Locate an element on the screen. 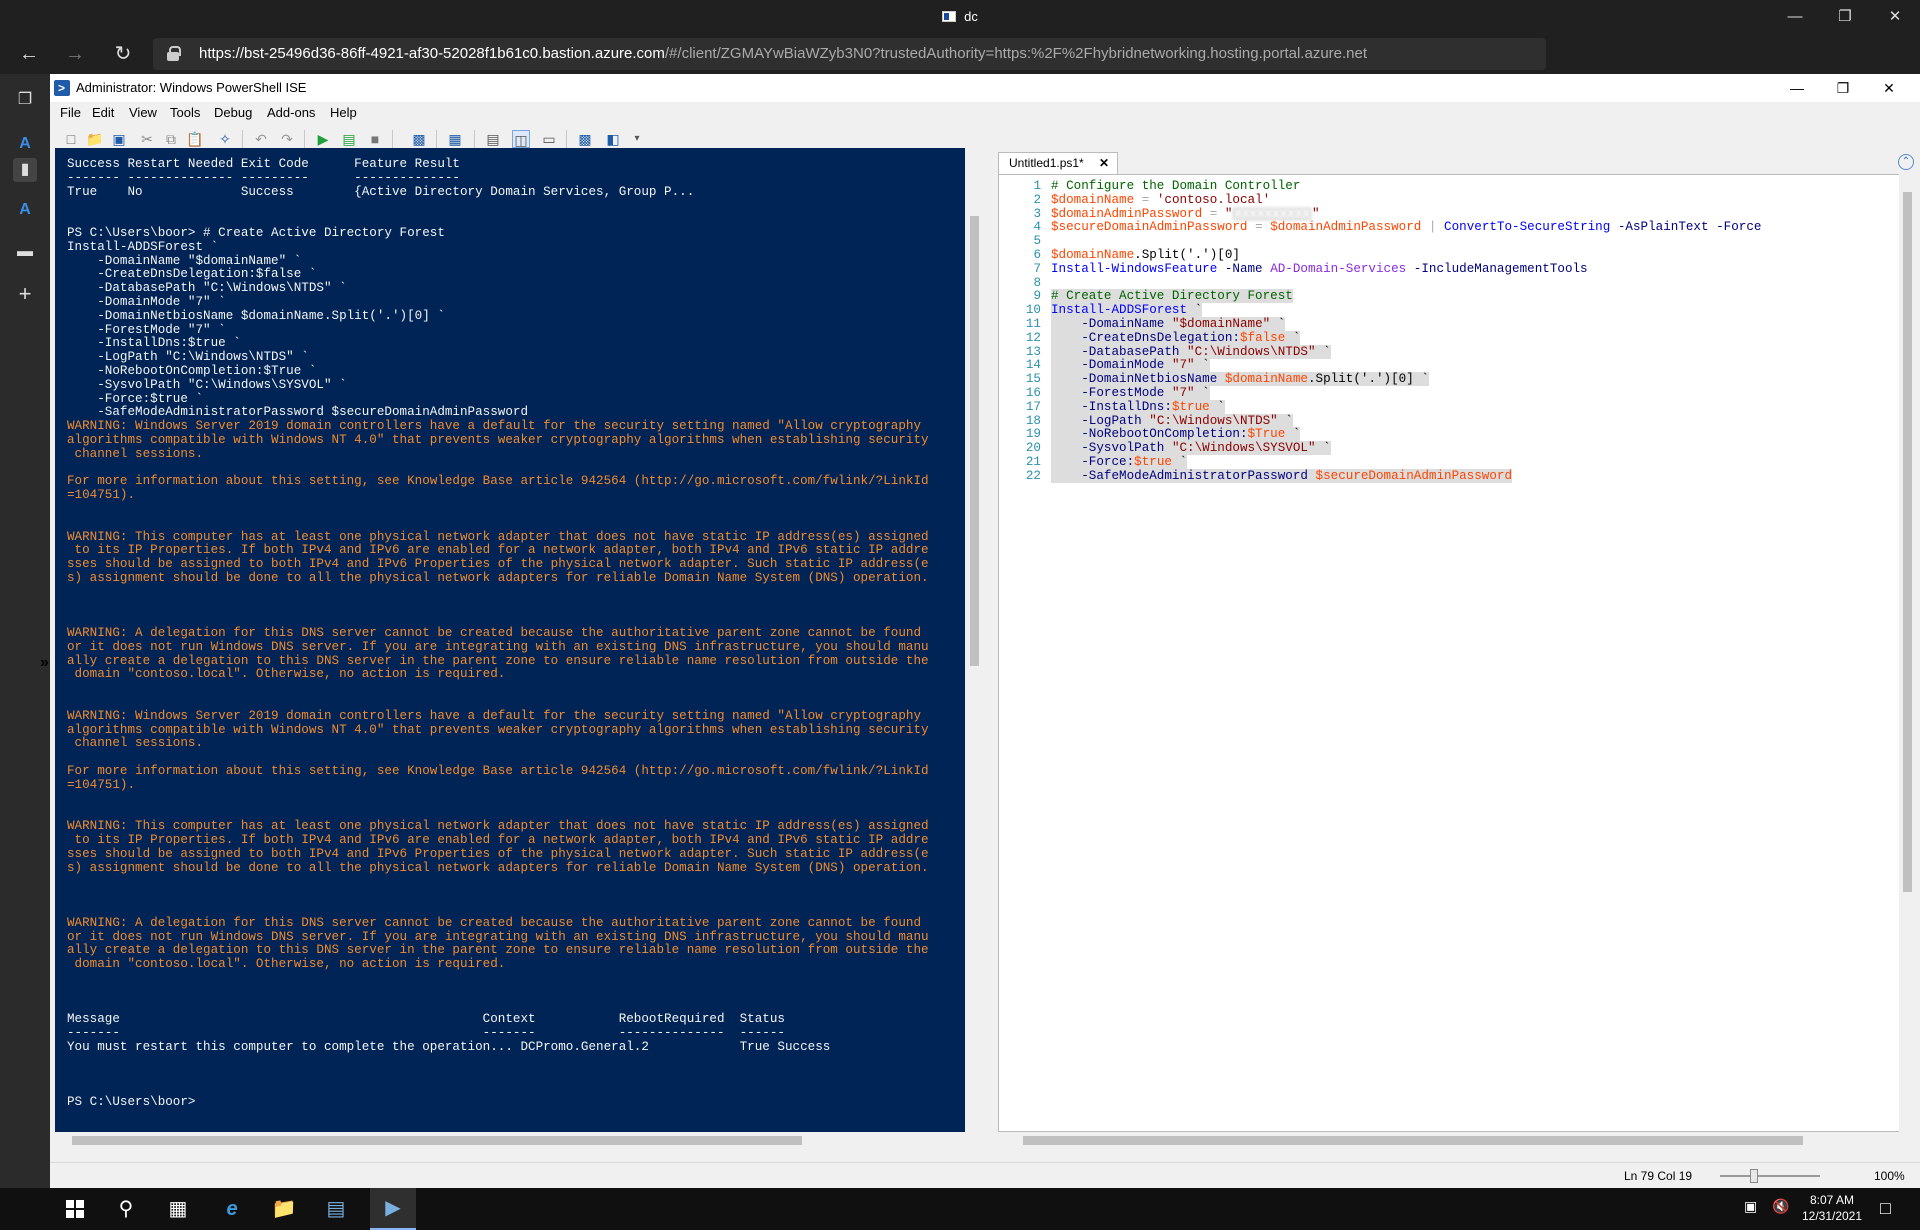 This screenshot has height=1230, width=1920. restore-button: ❐ is located at coordinates (1845, 17).